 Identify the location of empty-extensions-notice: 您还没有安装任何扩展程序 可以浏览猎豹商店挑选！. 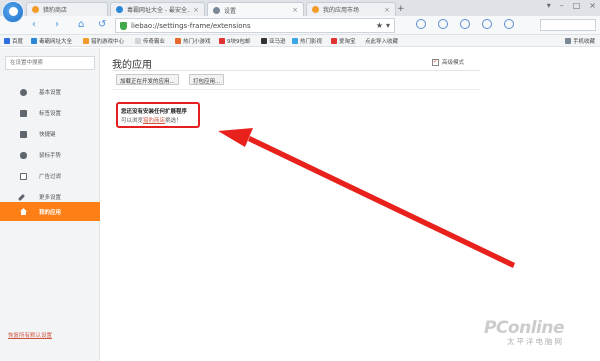
(158, 115).